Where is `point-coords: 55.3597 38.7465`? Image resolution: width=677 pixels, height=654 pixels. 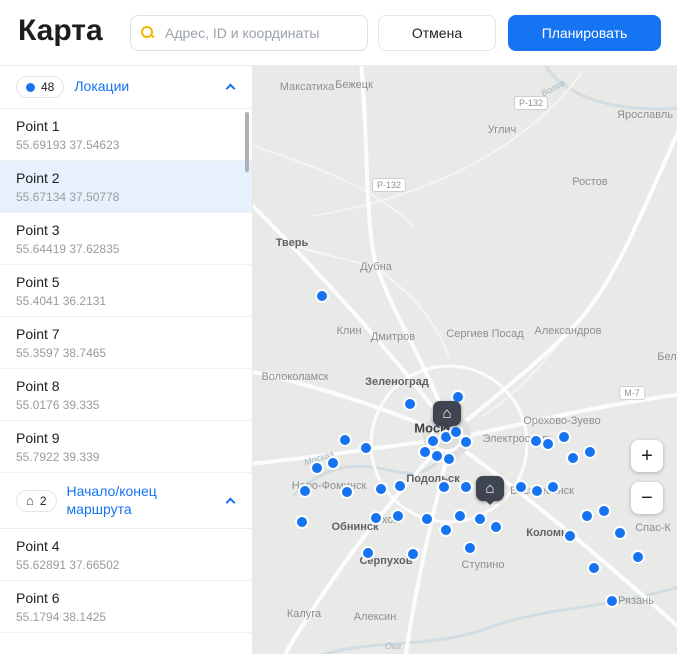 point-coords: 55.3597 38.7465 is located at coordinates (61, 353).